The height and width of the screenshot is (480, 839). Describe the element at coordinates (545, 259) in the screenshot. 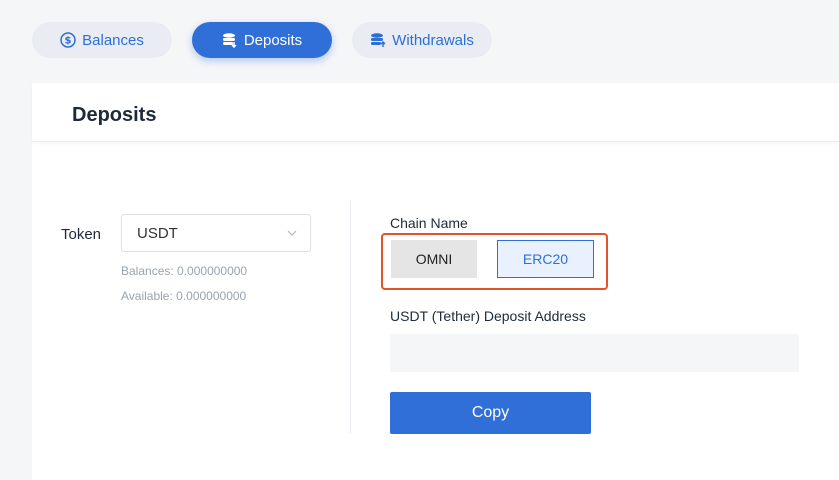

I see `chain-option-erc20: ERC20` at that location.